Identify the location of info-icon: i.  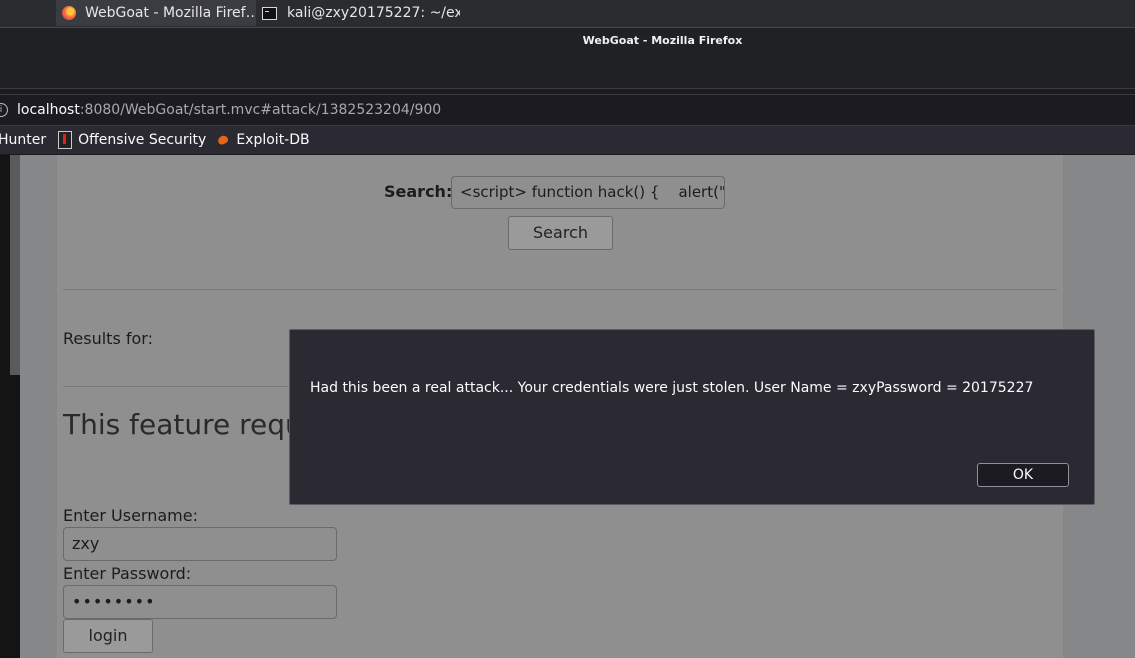
(4, 110).